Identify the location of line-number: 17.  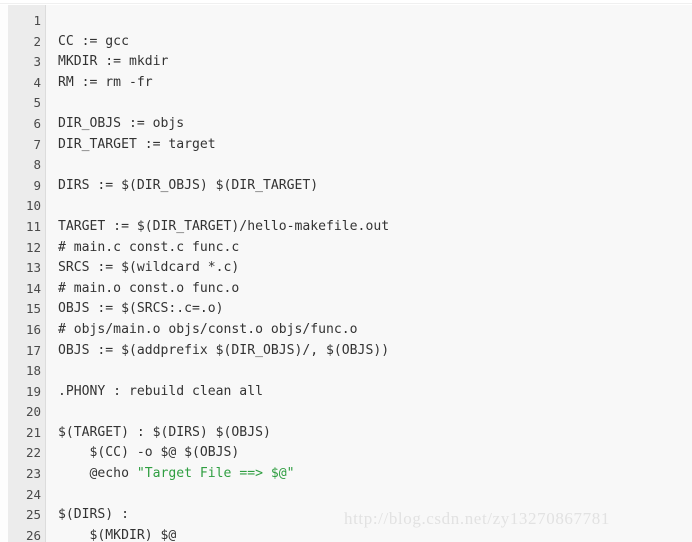
(33, 350).